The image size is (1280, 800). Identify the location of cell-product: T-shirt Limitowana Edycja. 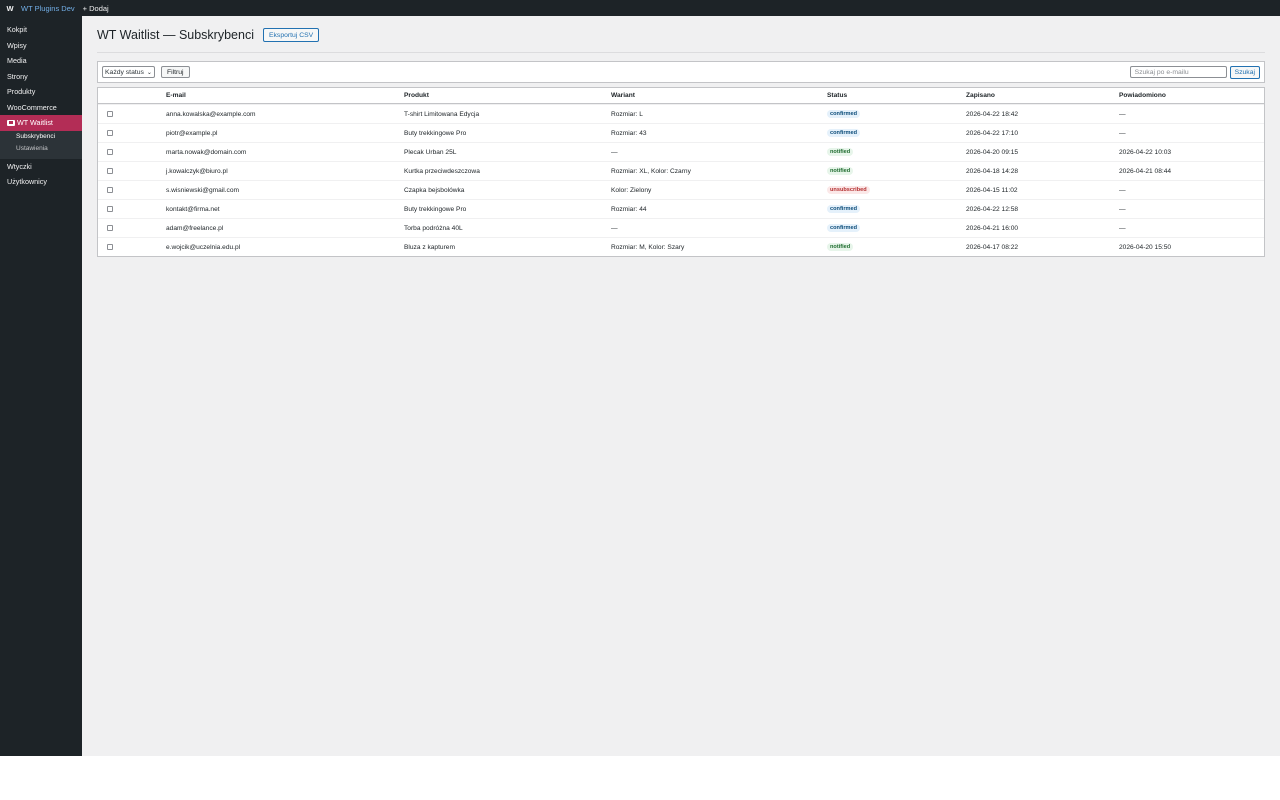
(442, 114).